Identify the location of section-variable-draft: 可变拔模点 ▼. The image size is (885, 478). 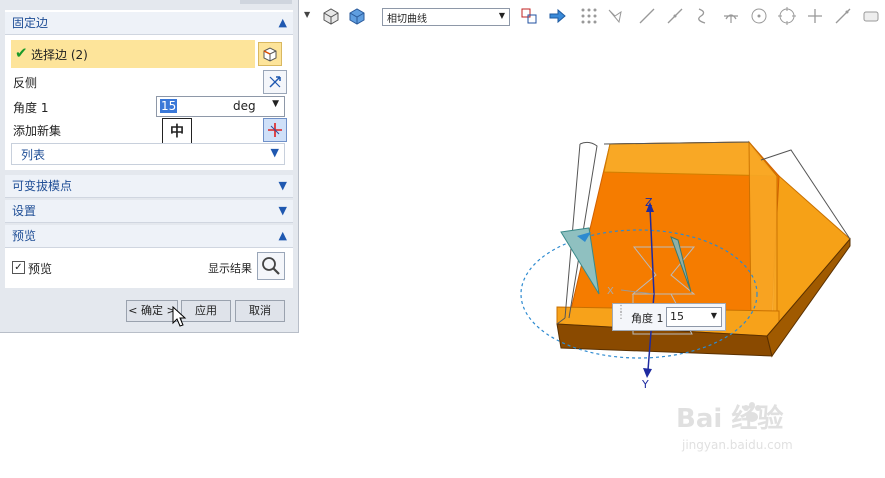
(149, 186).